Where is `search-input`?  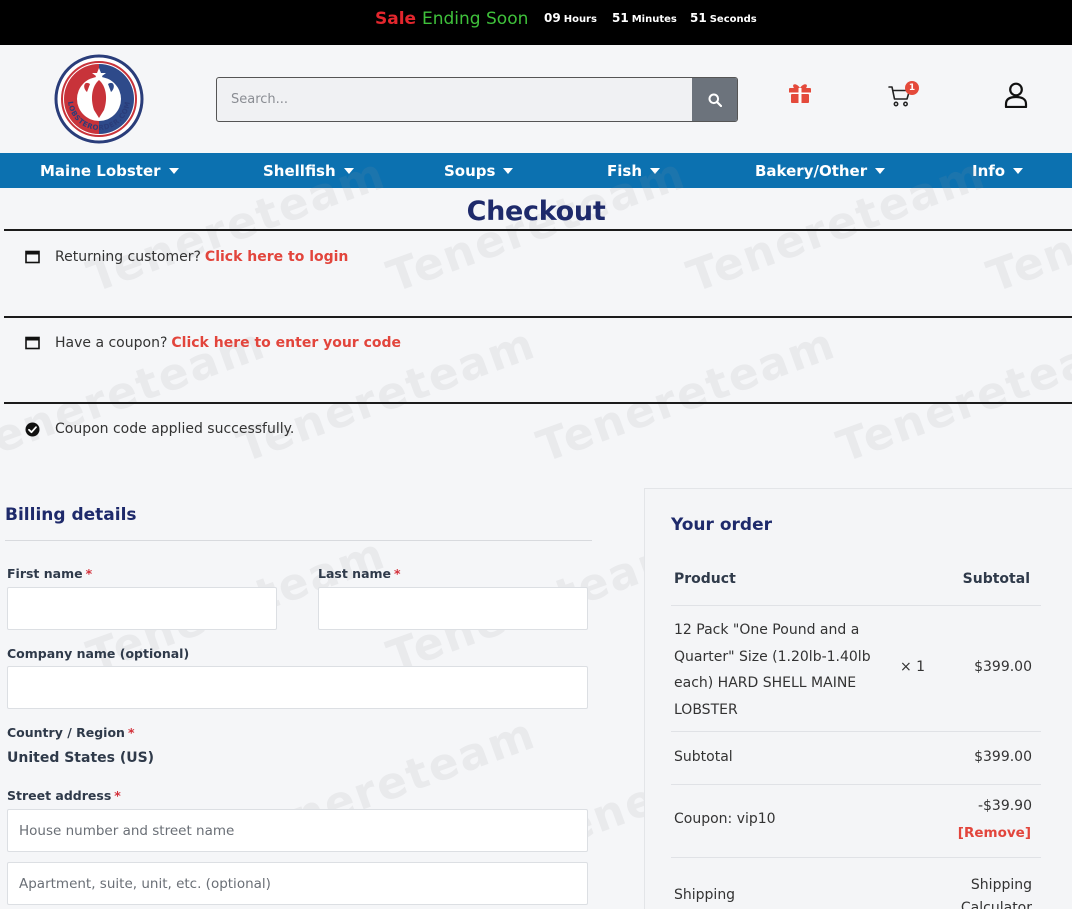
search-input is located at coordinates (455, 99).